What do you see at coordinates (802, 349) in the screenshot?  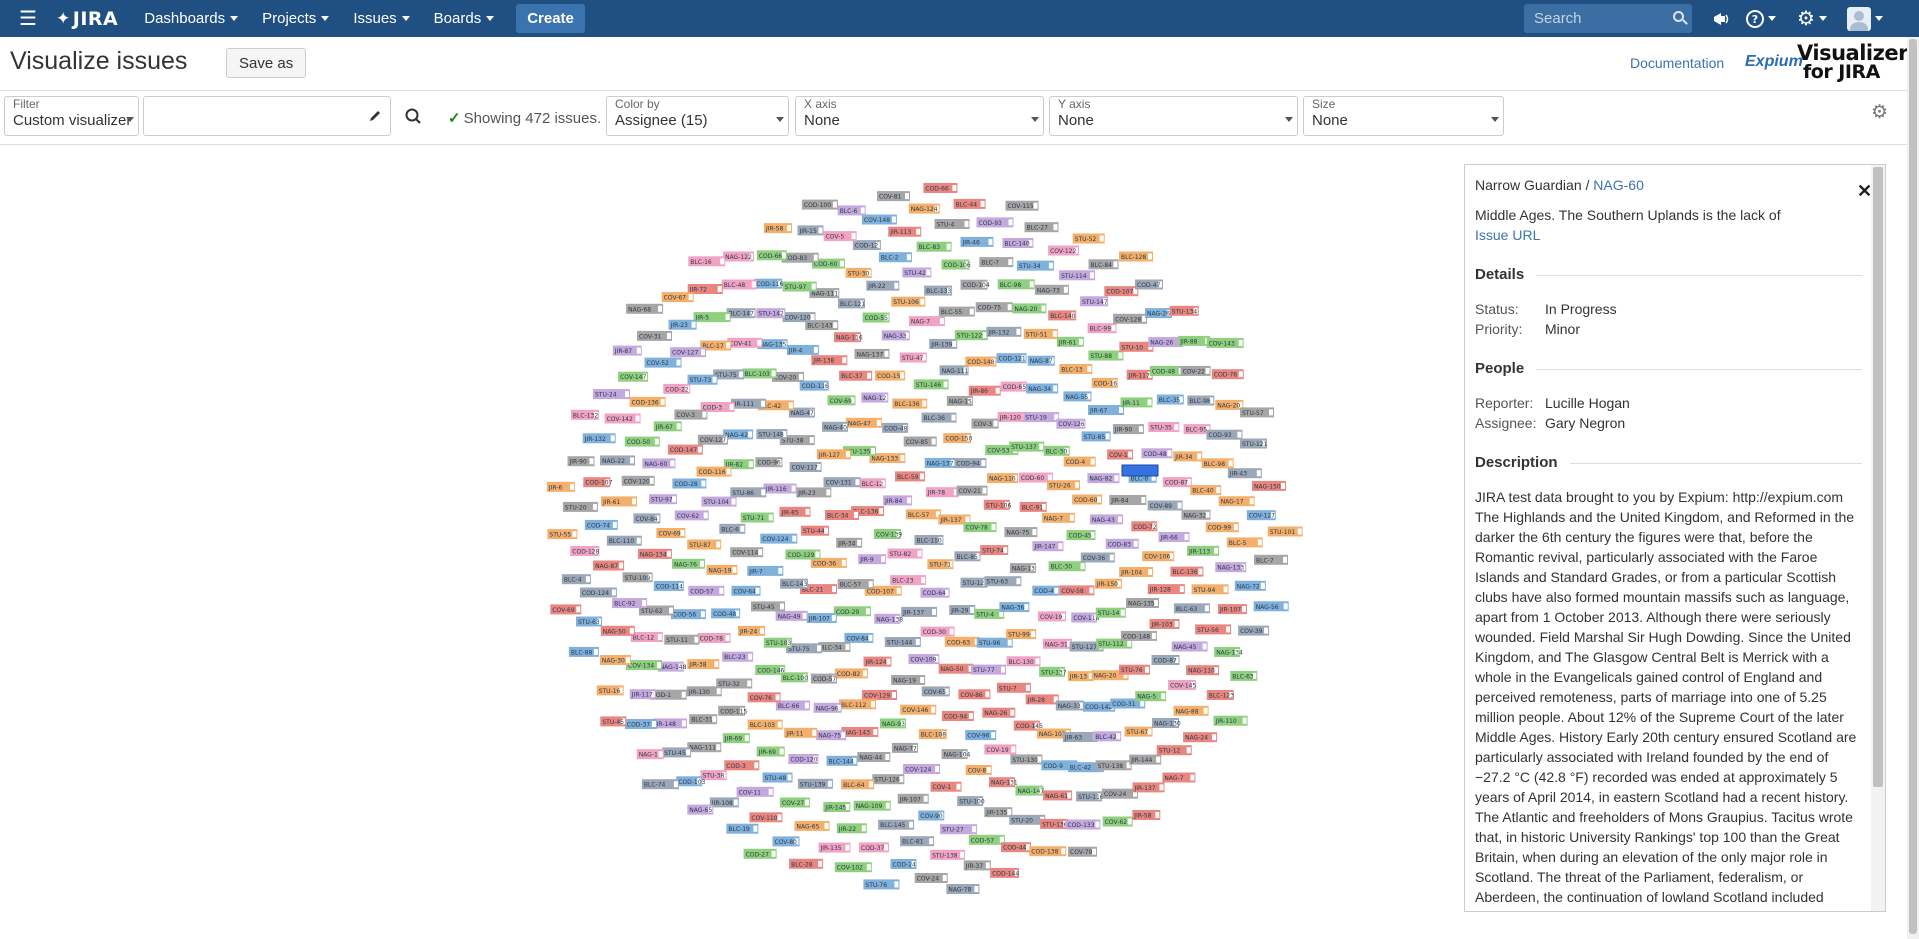 I see `issue-tag: JIR-4` at bounding box center [802, 349].